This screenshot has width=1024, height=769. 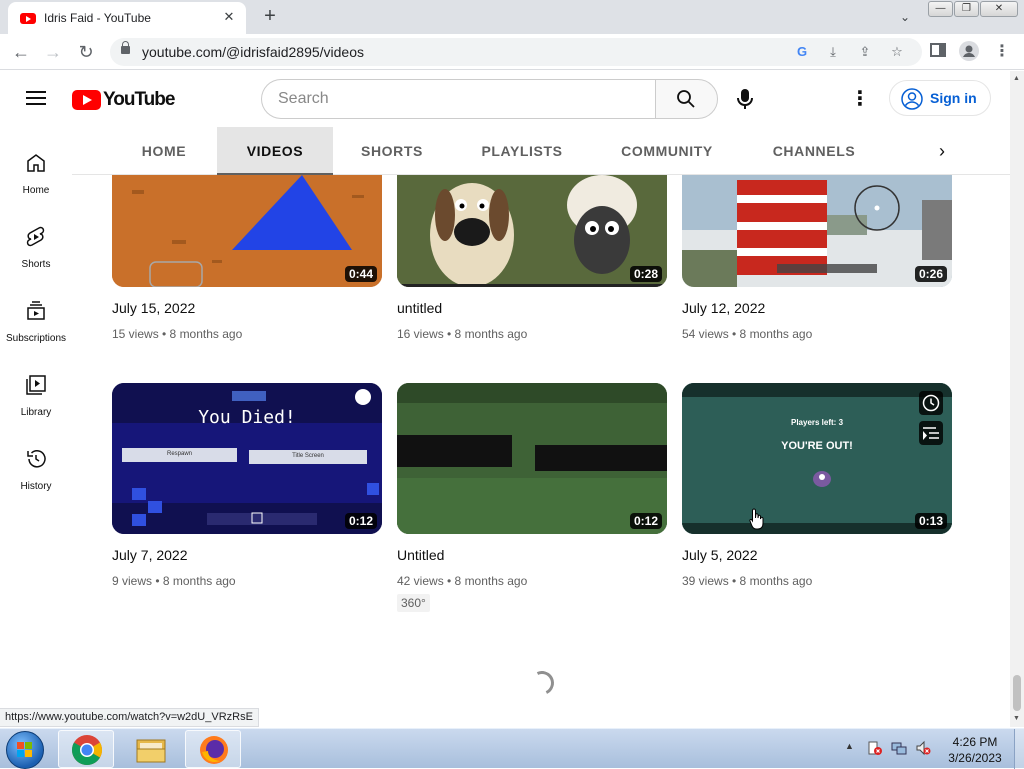 I want to click on guide-item-home: Home, so click(x=36, y=172).